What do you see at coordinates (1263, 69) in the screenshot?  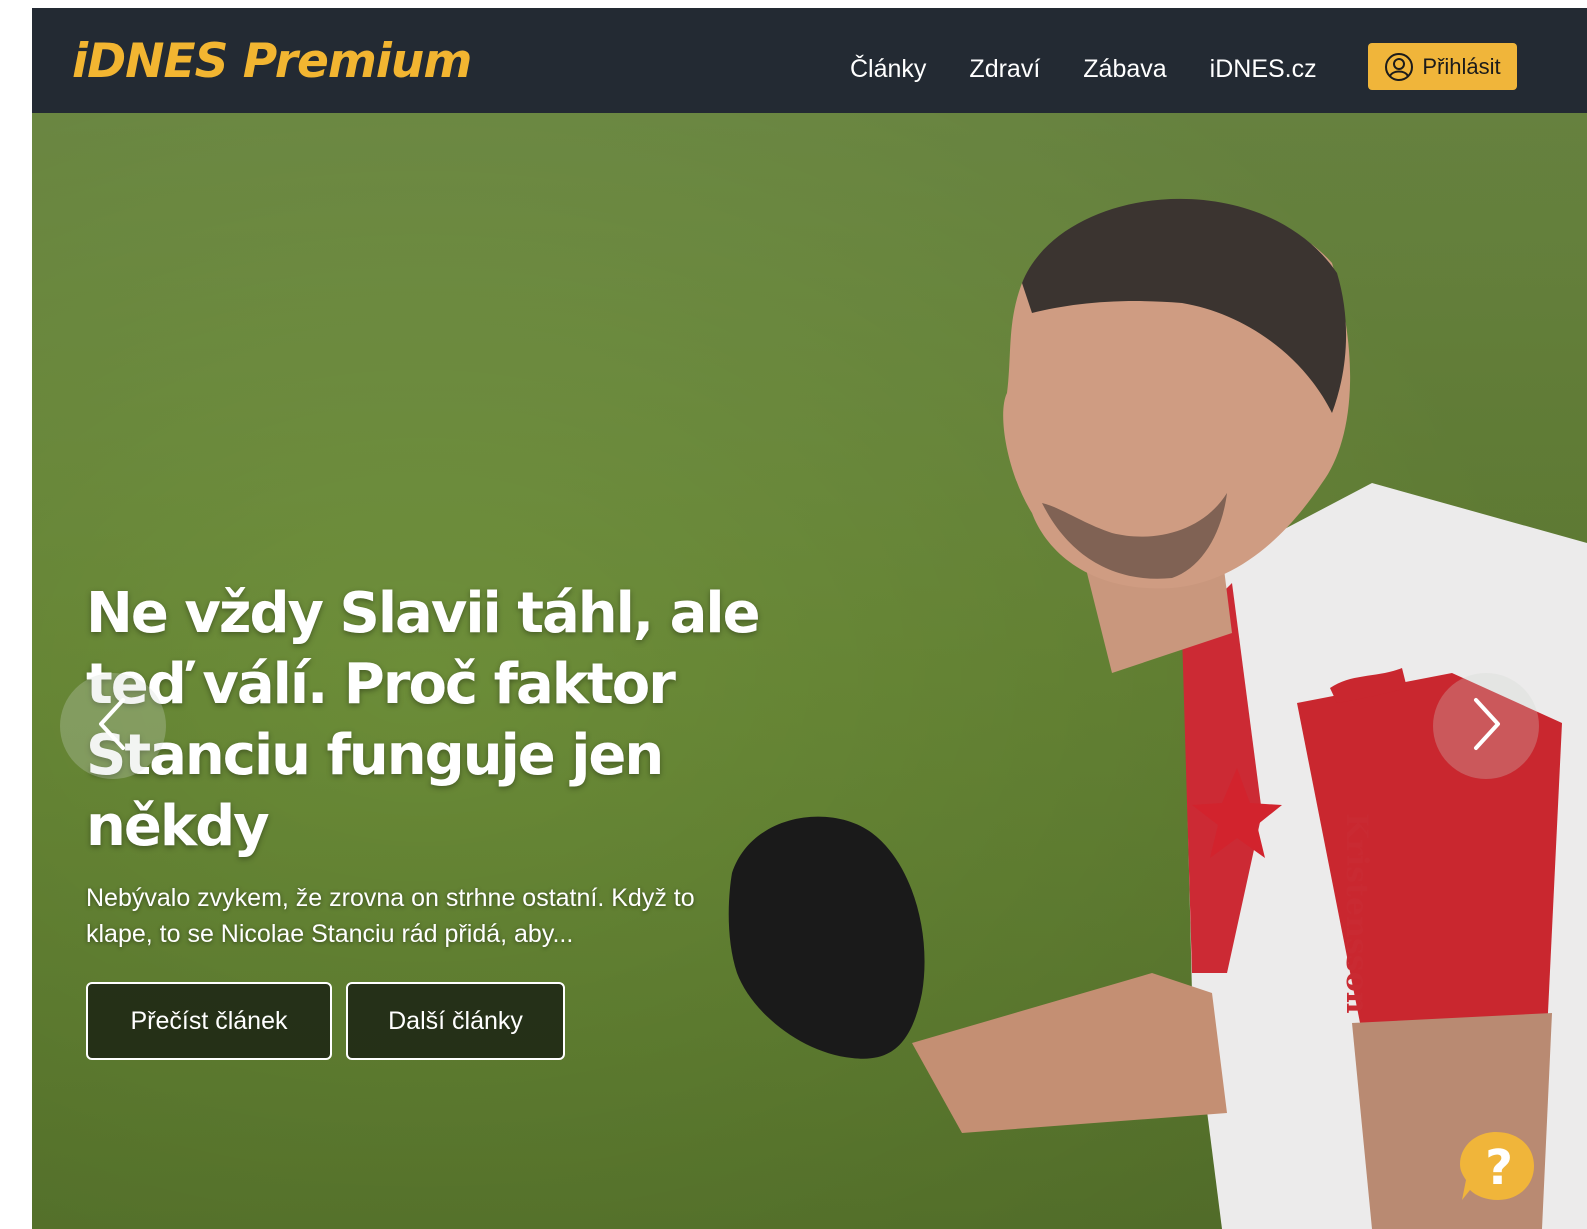 I see `nav-item-idnes: iDNES.cz` at bounding box center [1263, 69].